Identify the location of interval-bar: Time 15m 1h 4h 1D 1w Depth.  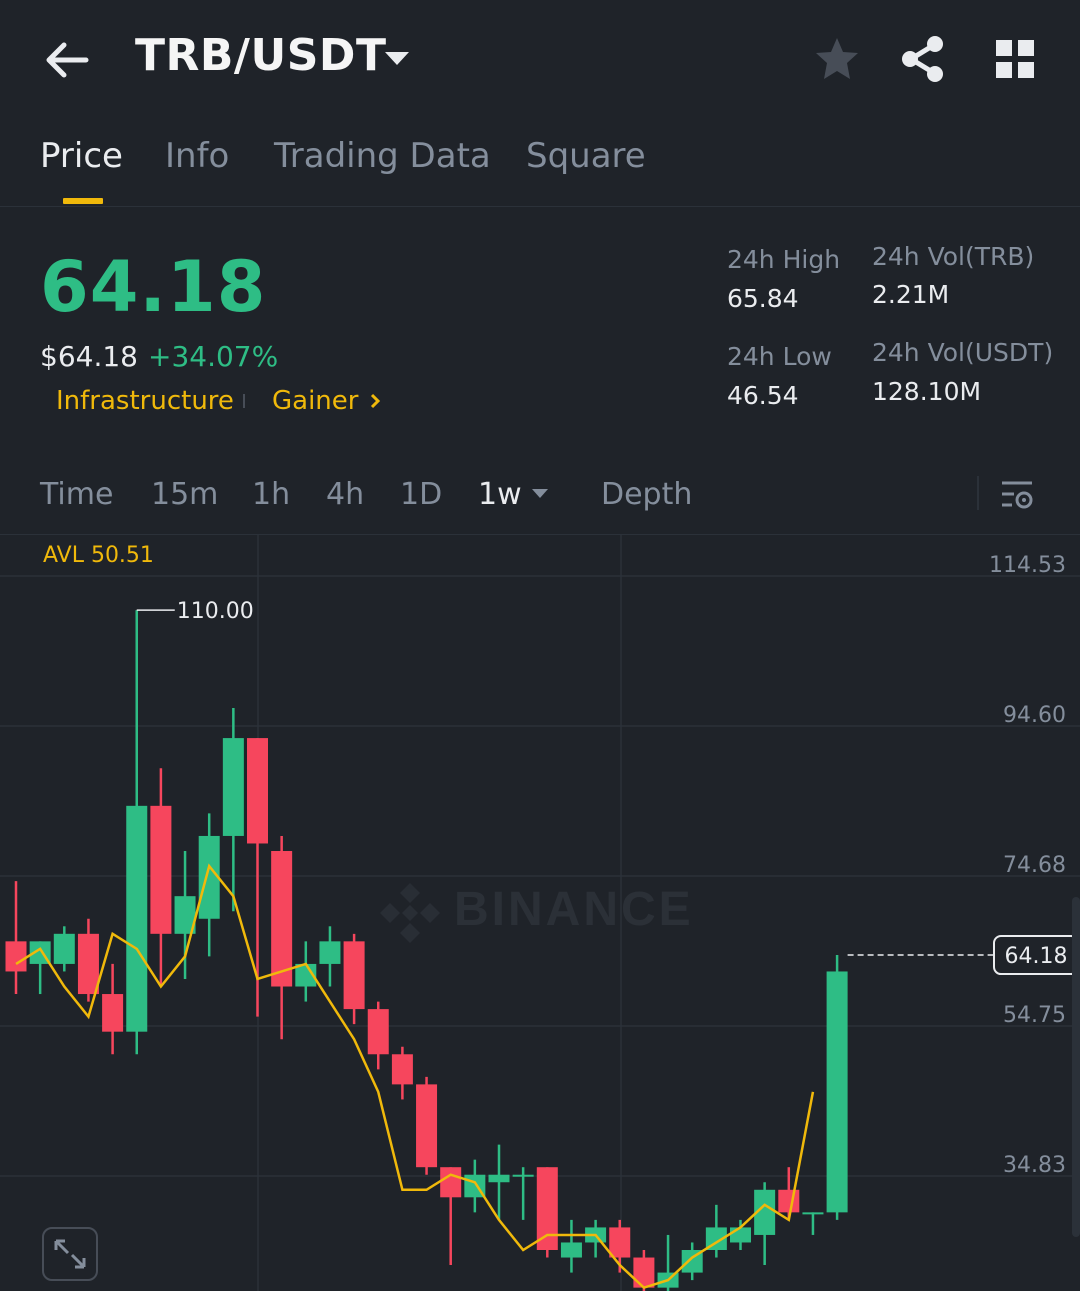
(540, 497).